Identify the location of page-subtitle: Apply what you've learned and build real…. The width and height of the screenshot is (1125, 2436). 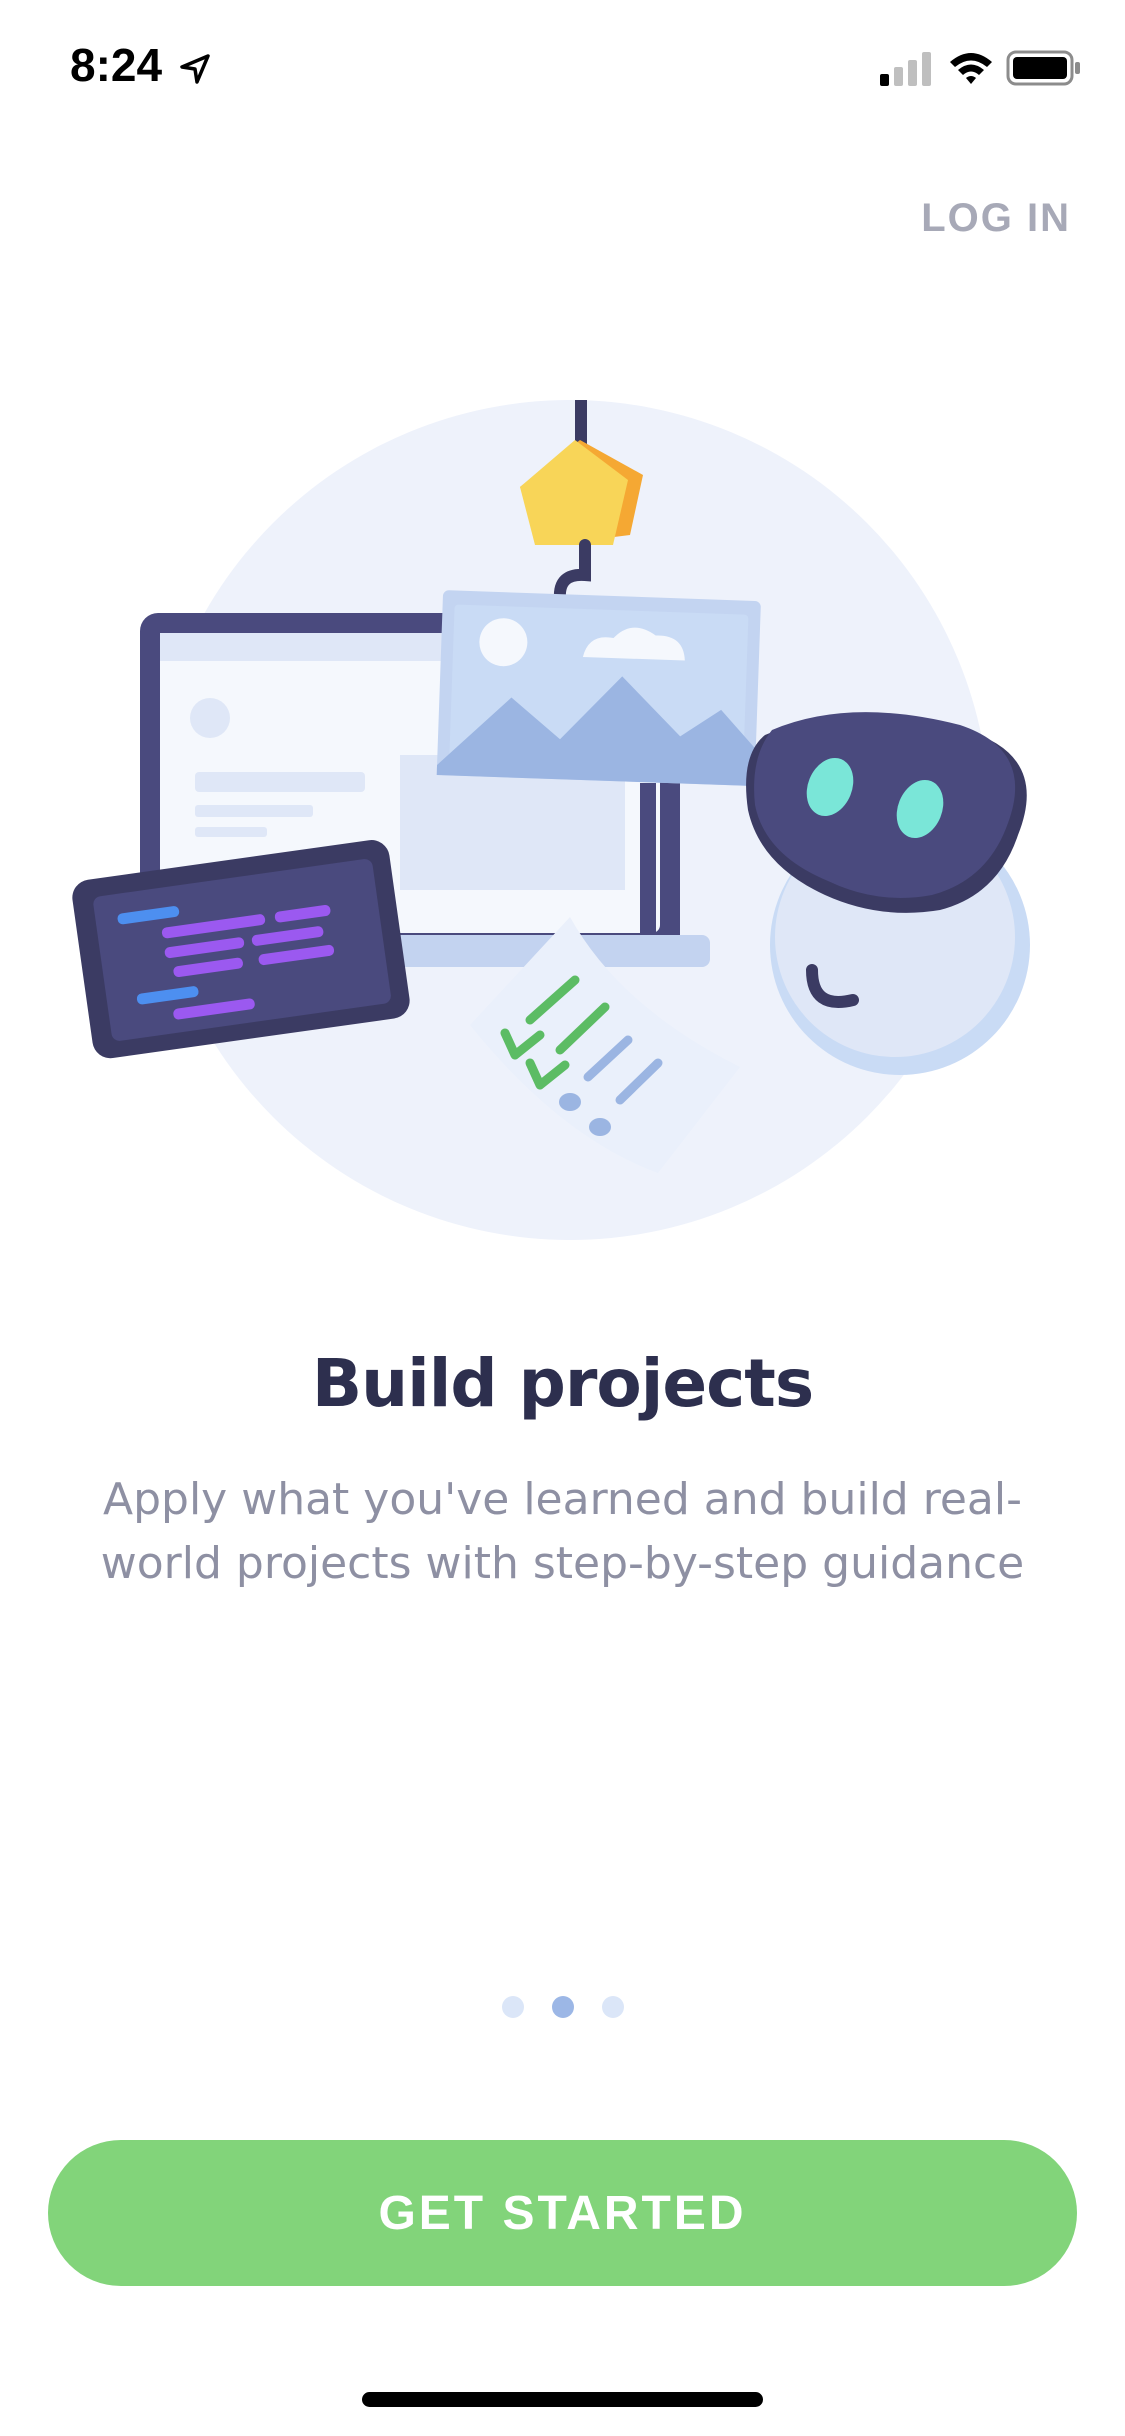
(562, 1531).